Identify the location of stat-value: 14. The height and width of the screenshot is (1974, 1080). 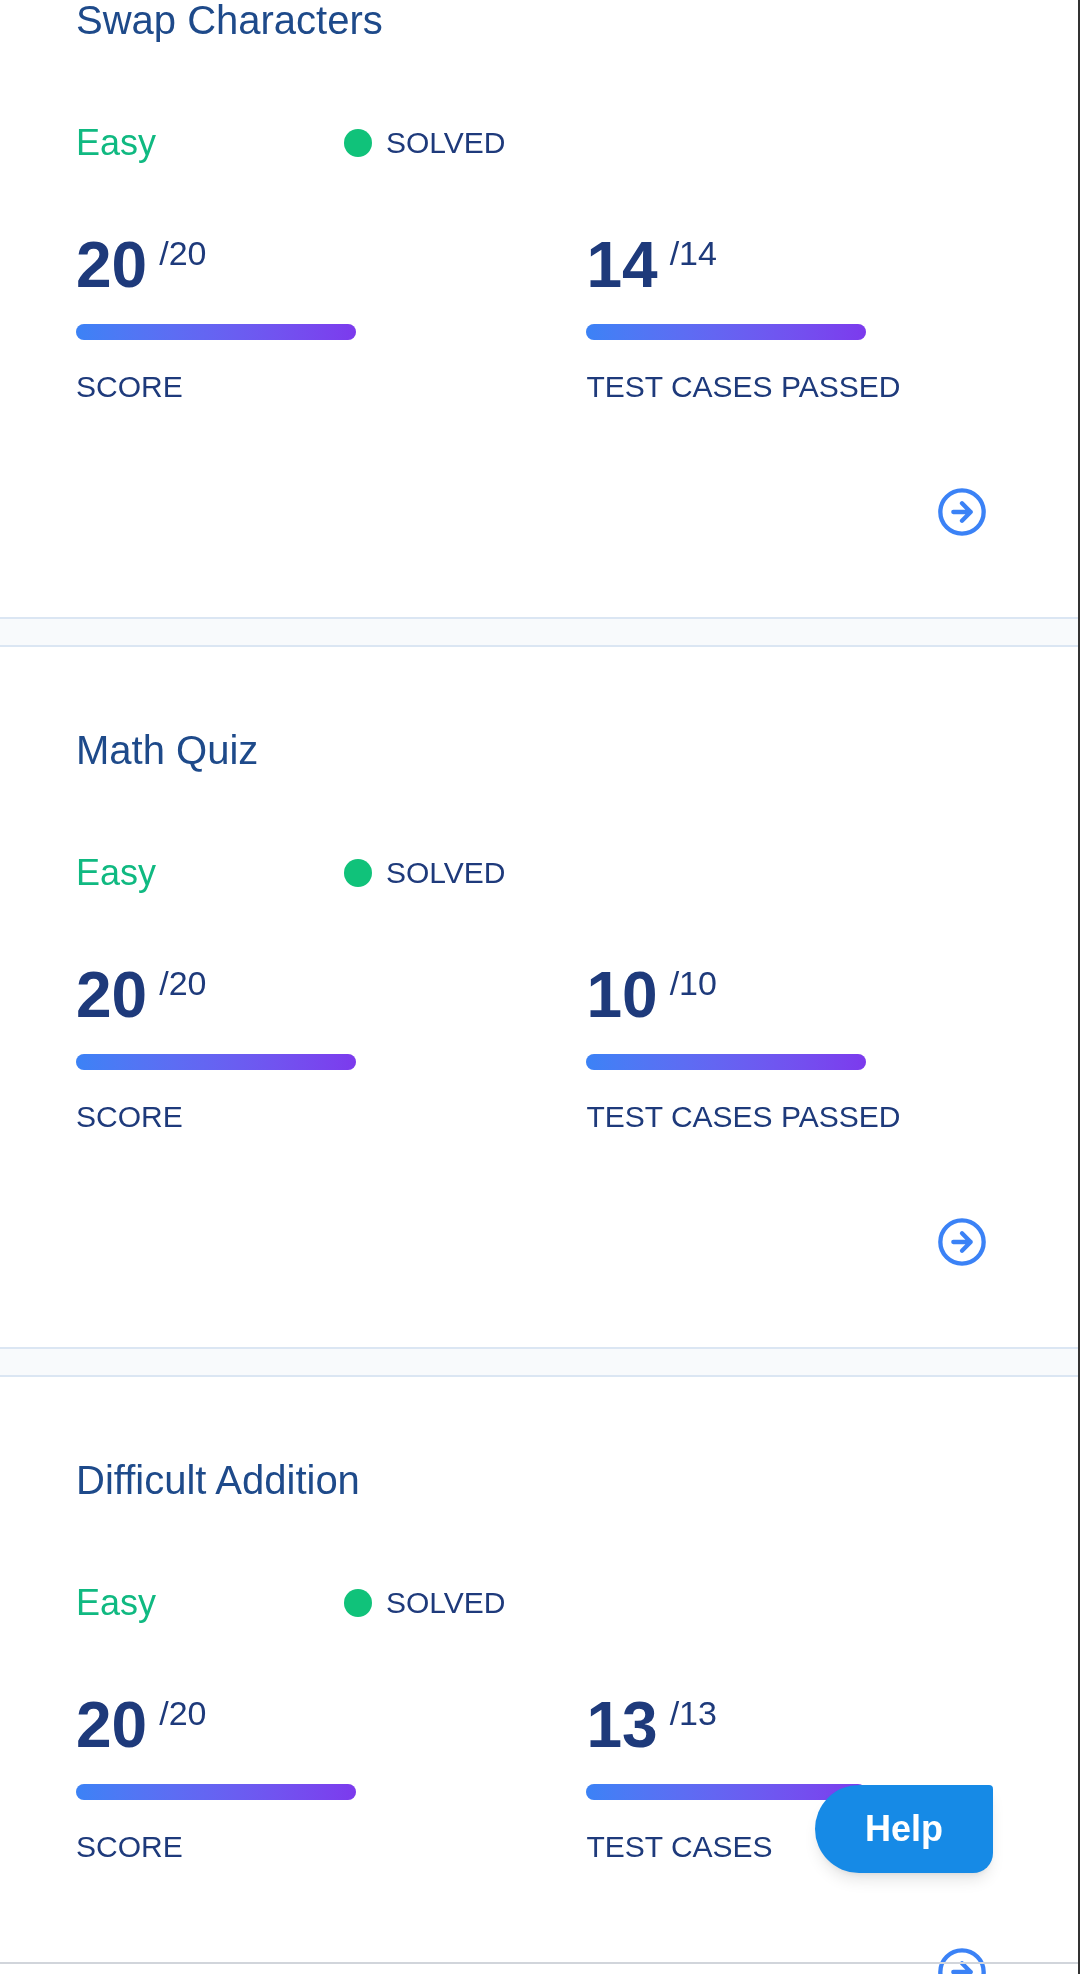
(622, 265).